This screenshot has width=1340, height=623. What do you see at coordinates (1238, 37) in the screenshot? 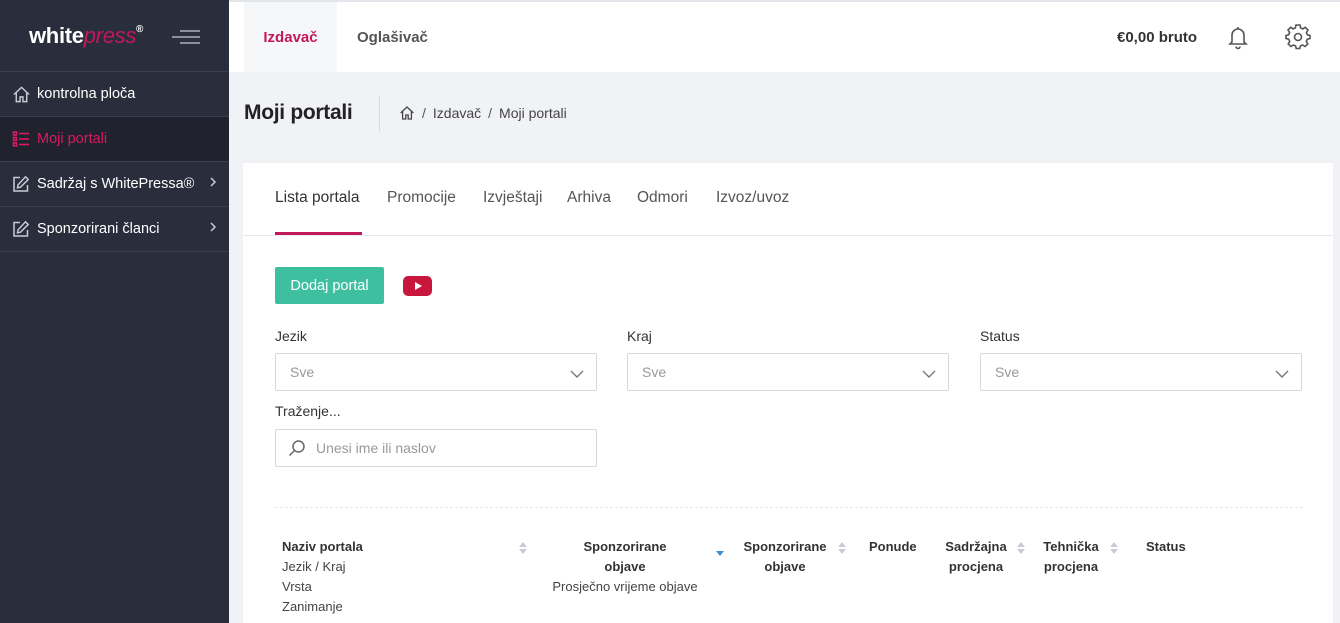
I see `bell-icon` at bounding box center [1238, 37].